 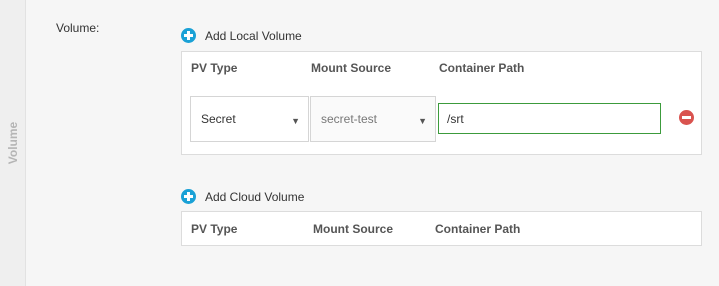 I want to click on cloud-col-pv-type: PV Type, so click(x=214, y=229).